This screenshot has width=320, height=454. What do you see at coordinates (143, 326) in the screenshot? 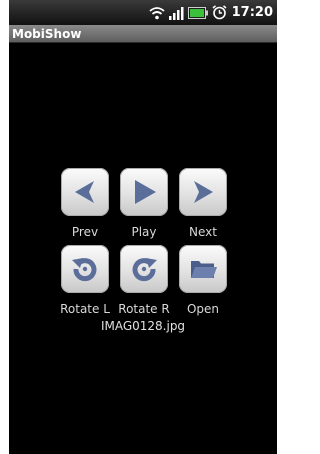
I see `current-file-name: IMAG0128.jpg` at bounding box center [143, 326].